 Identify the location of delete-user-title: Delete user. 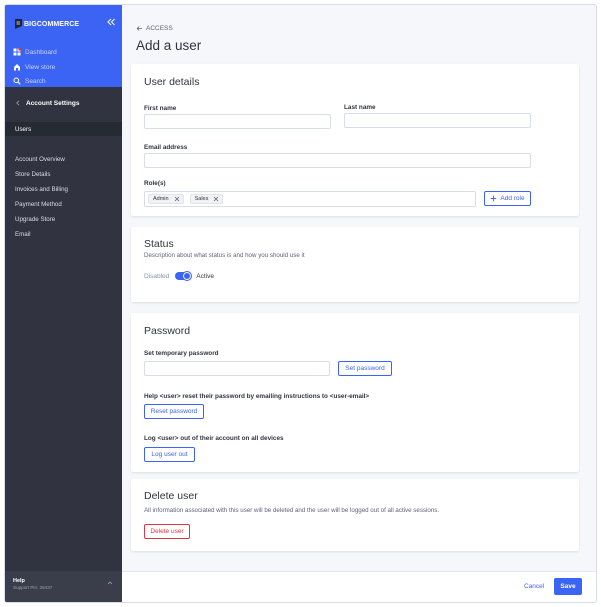
(171, 496).